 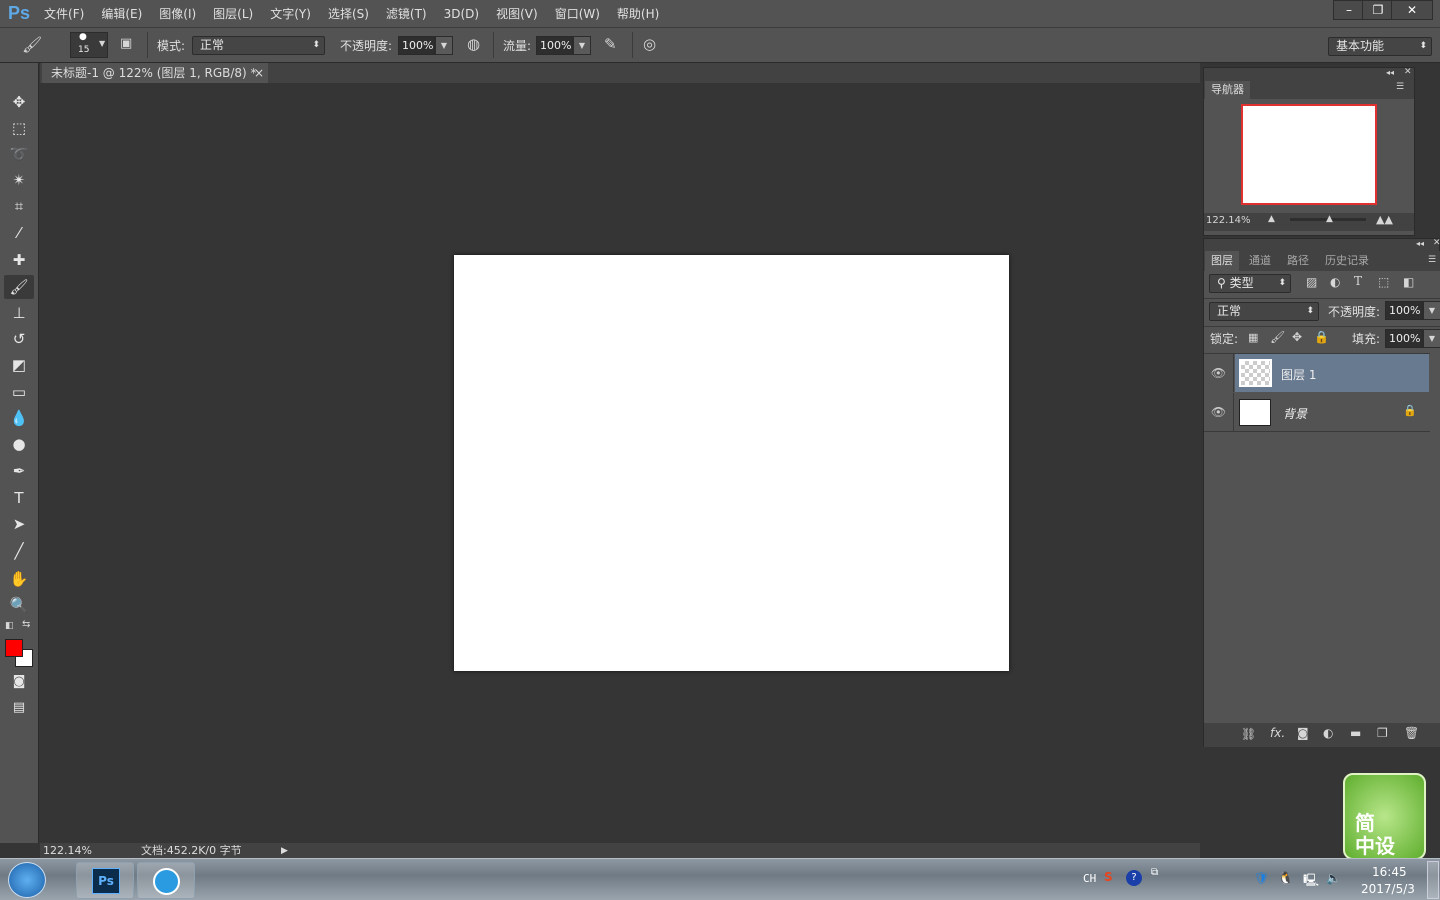 I want to click on flow-input: 100%, so click(x=554, y=45).